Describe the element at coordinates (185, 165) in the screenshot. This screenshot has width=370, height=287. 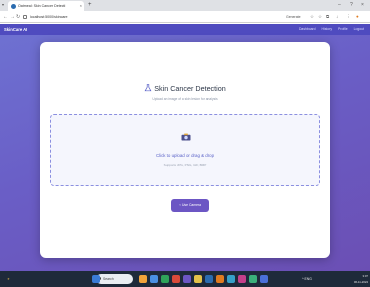
I see `dropzone-hint: Supports JPG, PNG, GIF, BMP` at that location.